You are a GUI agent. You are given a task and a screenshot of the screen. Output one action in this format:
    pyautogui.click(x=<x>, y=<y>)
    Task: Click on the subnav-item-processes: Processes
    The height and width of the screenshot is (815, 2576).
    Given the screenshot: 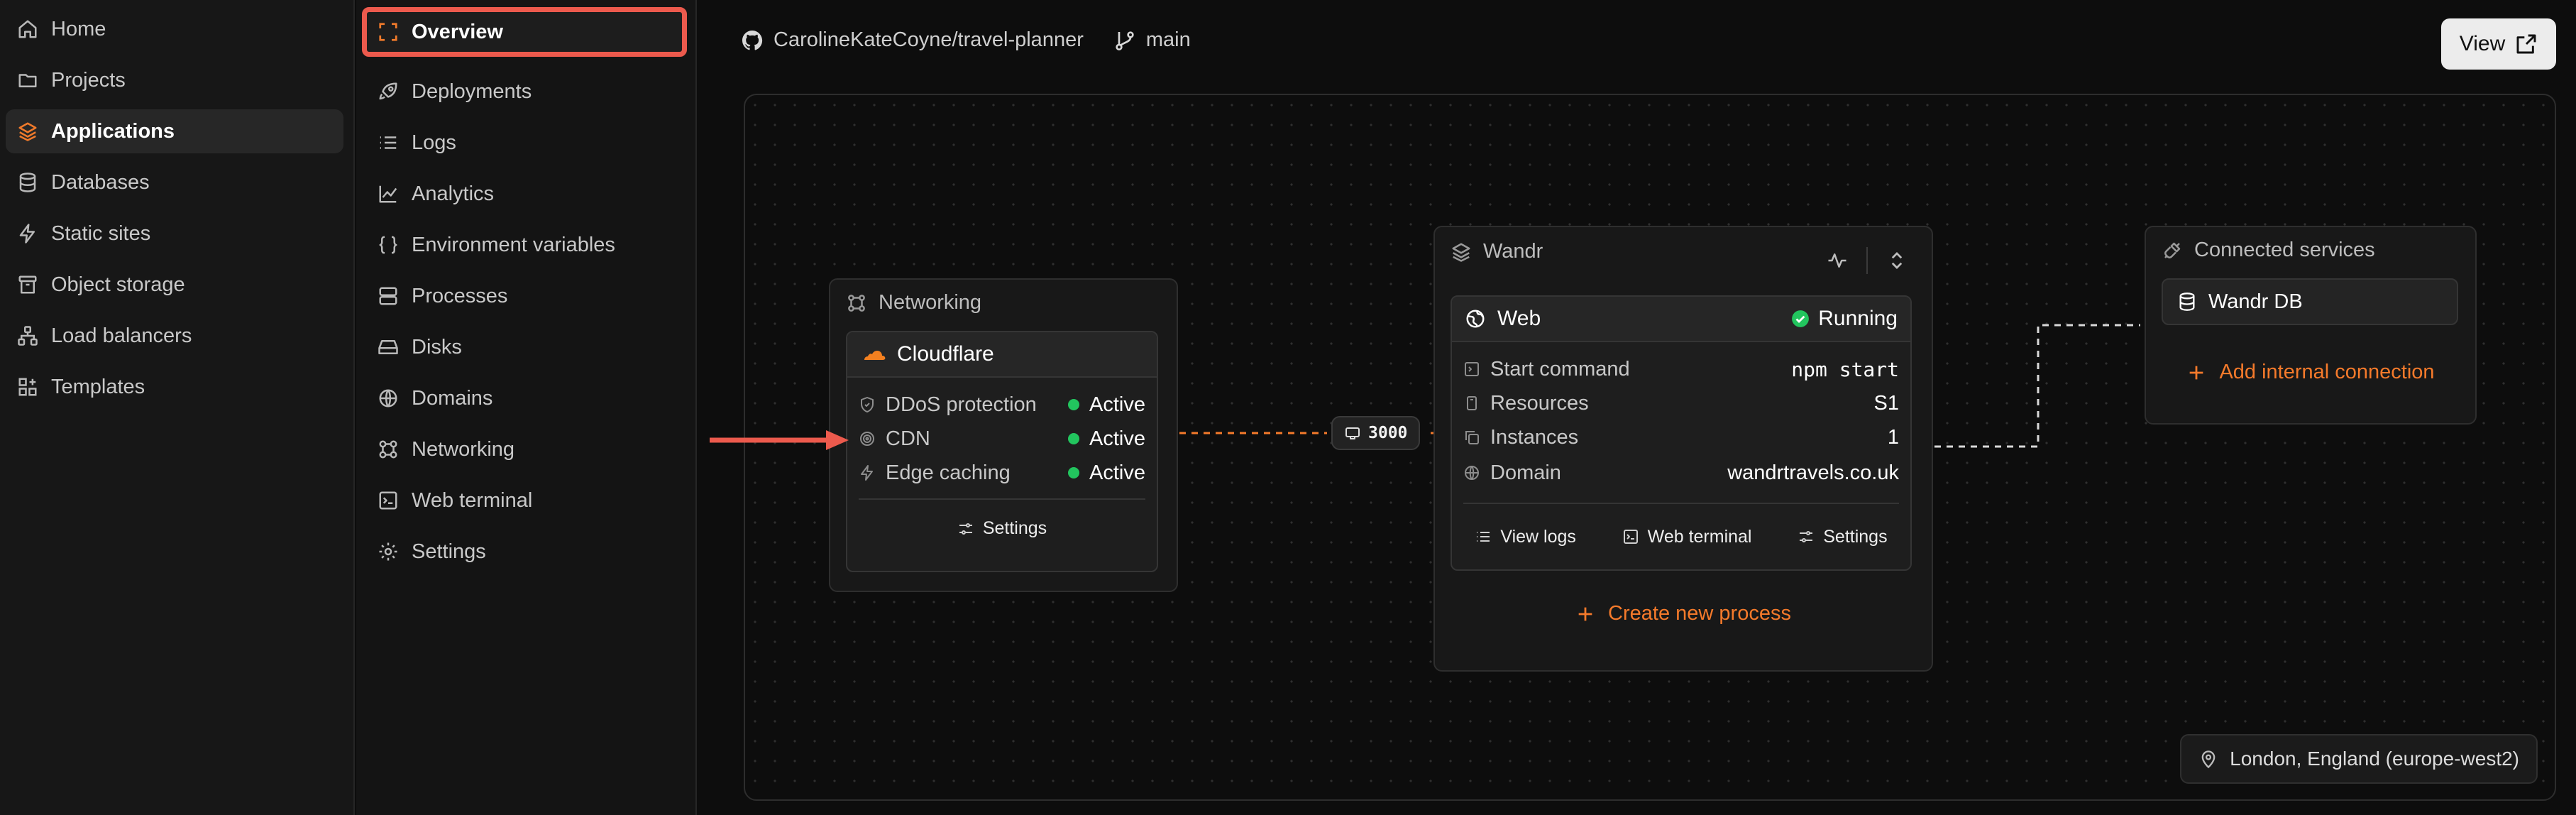 What is the action you would take?
    pyautogui.click(x=524, y=296)
    